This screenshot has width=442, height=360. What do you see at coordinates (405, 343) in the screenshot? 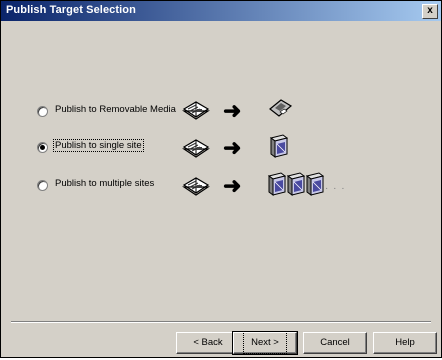
I see `help-button: Help` at bounding box center [405, 343].